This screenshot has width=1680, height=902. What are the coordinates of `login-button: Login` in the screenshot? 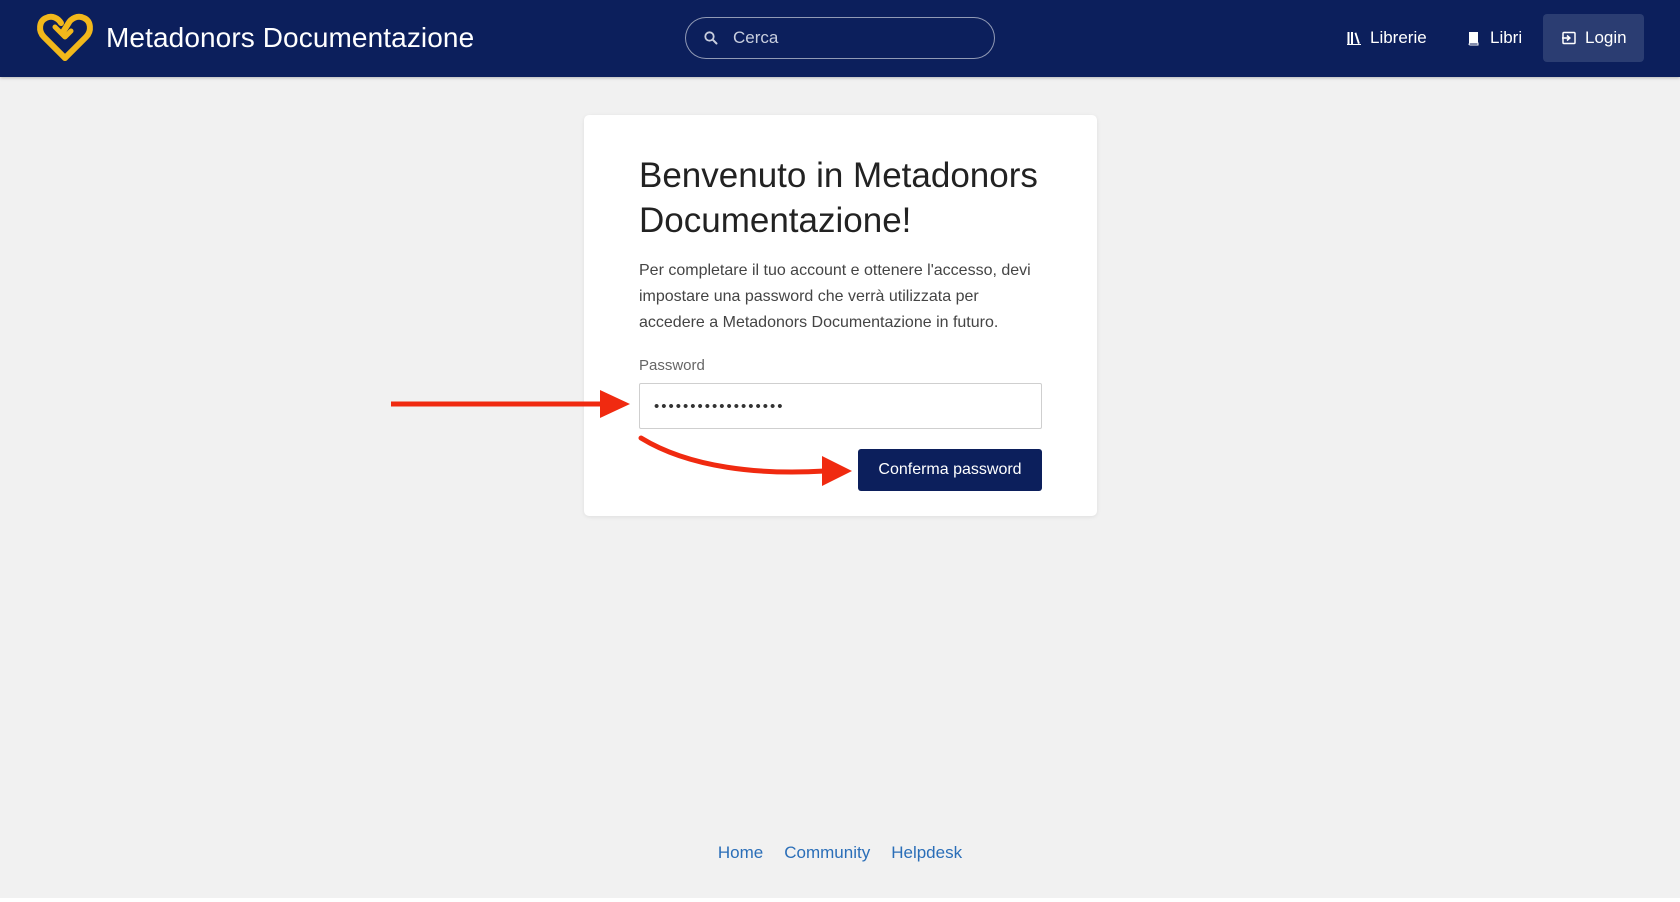 It's located at (1593, 38).